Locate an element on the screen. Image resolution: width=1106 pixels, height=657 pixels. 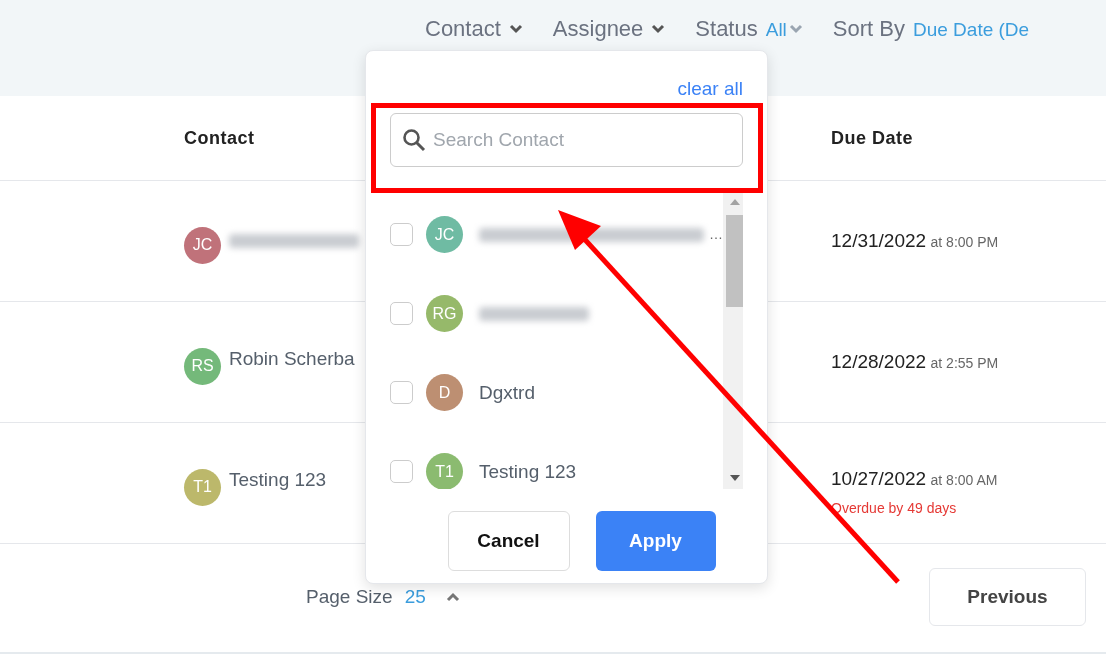
clear-all-link: clear all is located at coordinates (710, 89).